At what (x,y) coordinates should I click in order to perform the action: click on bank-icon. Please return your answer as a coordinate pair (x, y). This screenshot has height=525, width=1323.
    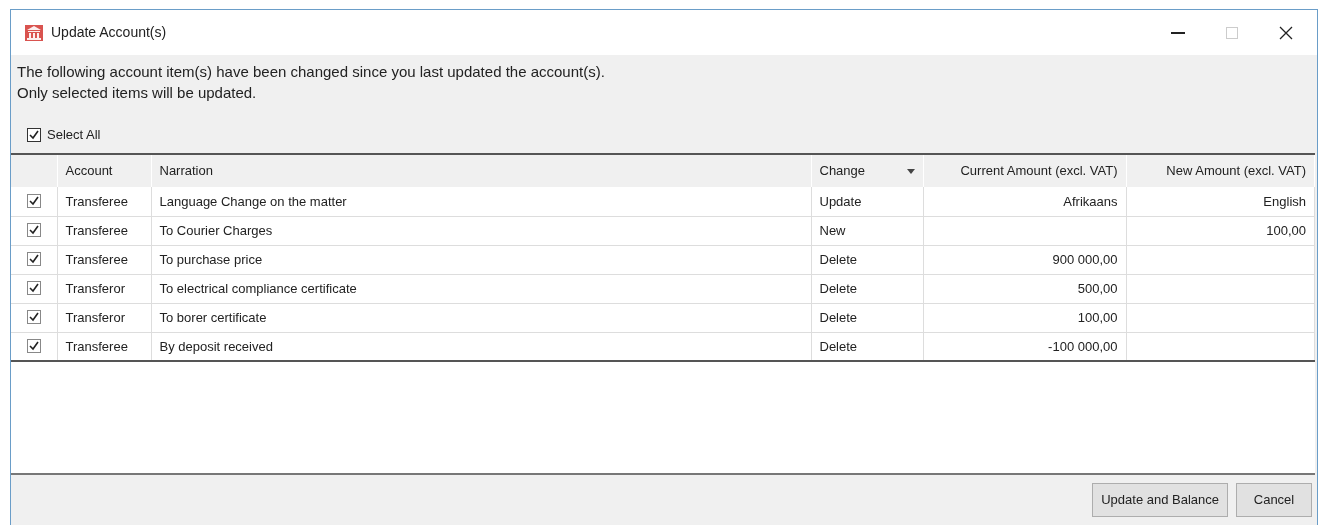
    Looking at the image, I should click on (34, 32).